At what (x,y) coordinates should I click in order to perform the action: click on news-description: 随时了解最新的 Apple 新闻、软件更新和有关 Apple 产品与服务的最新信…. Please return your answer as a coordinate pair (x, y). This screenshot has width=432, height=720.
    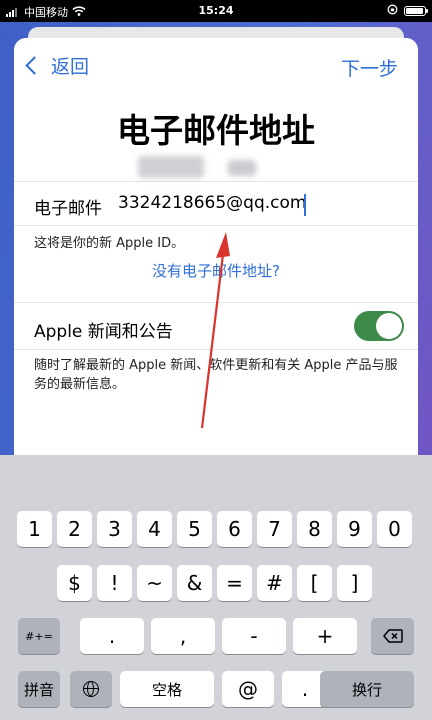
    Looking at the image, I should click on (216, 375).